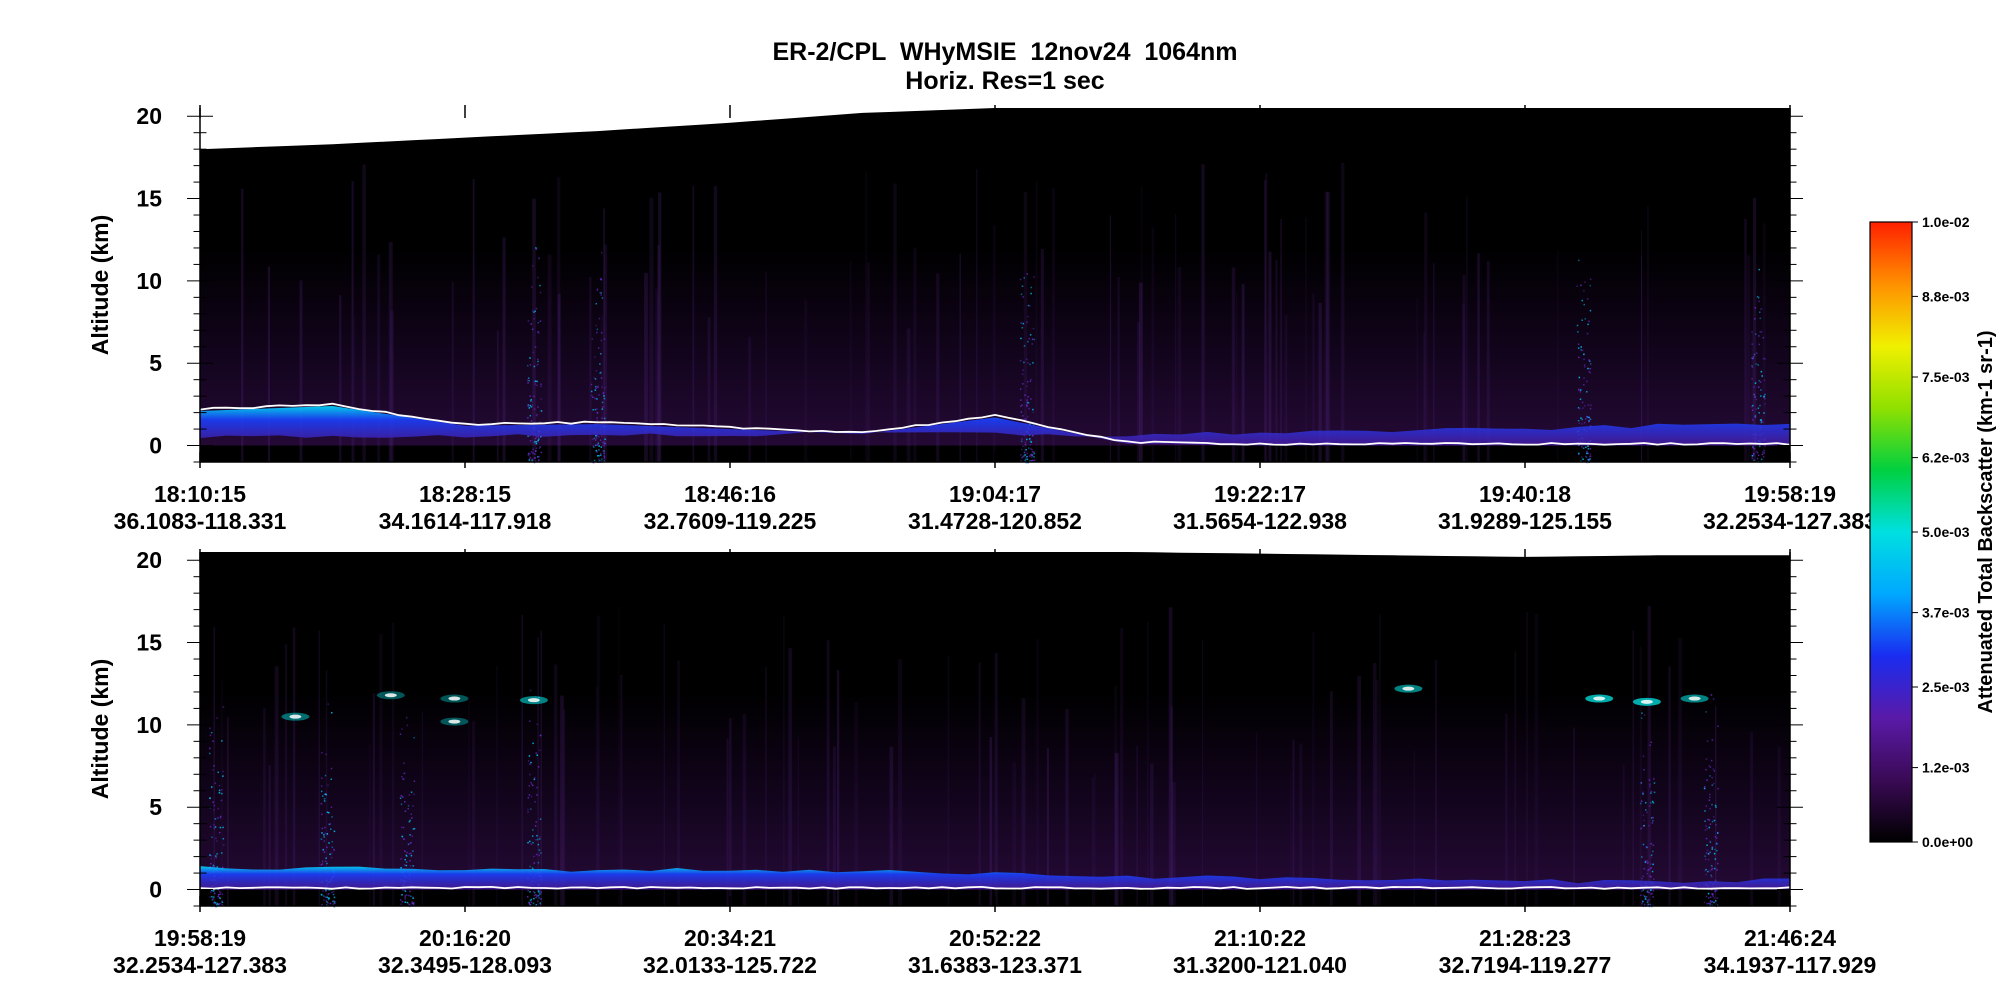 This screenshot has height=1000, width=2000. What do you see at coordinates (1946, 222) in the screenshot?
I see `colorbar-tick-label: 1.0e-02` at bounding box center [1946, 222].